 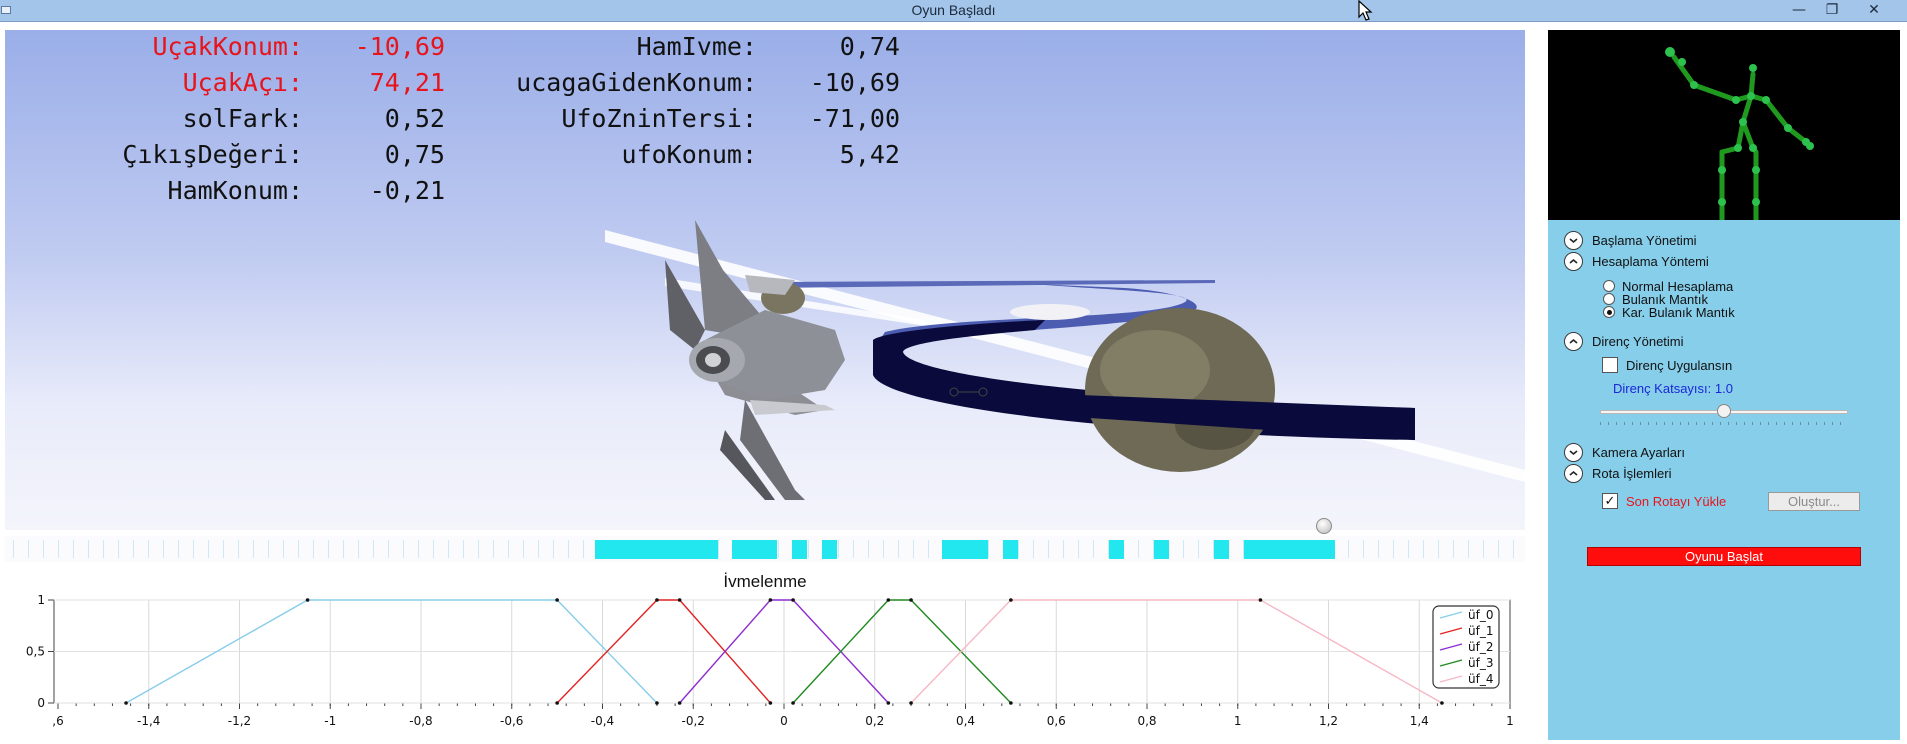 I want to click on route-timeline, so click(x=765, y=549).